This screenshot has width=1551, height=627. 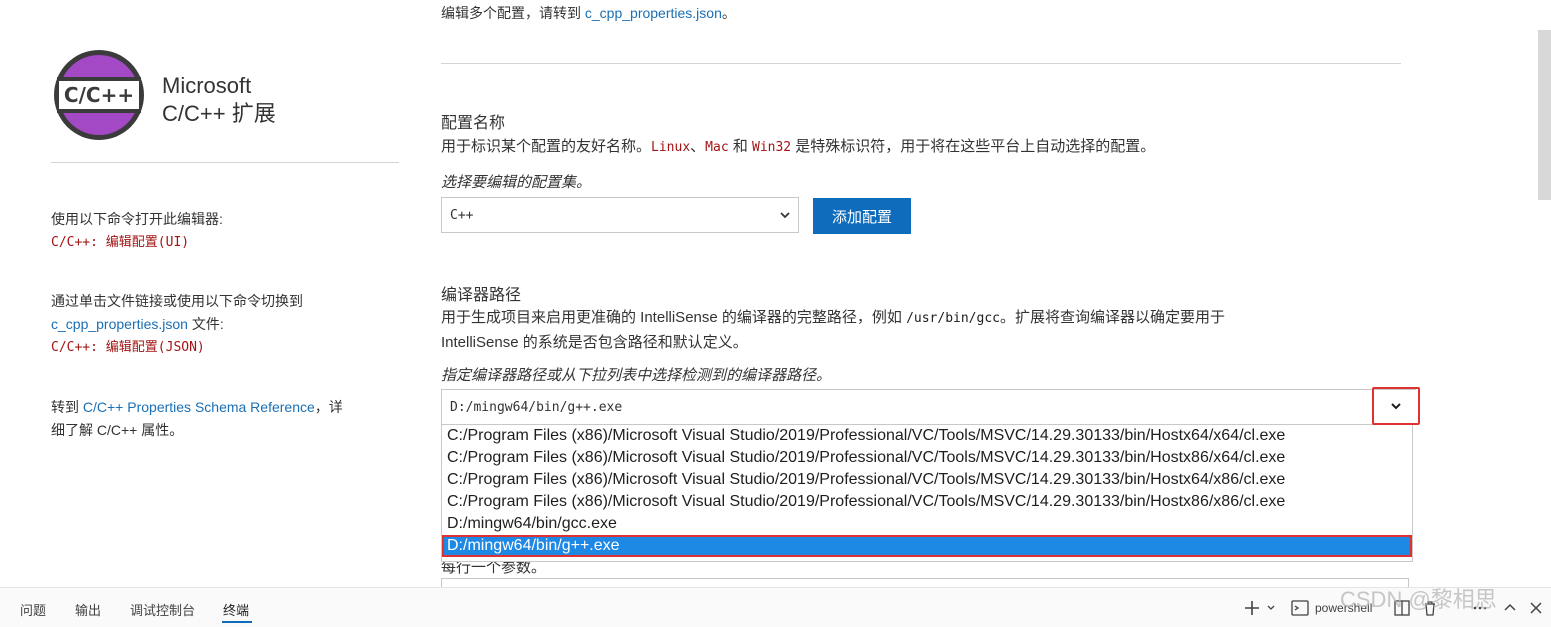 I want to click on extension-title: Microsoft C/C++ 扩展, so click(x=219, y=100).